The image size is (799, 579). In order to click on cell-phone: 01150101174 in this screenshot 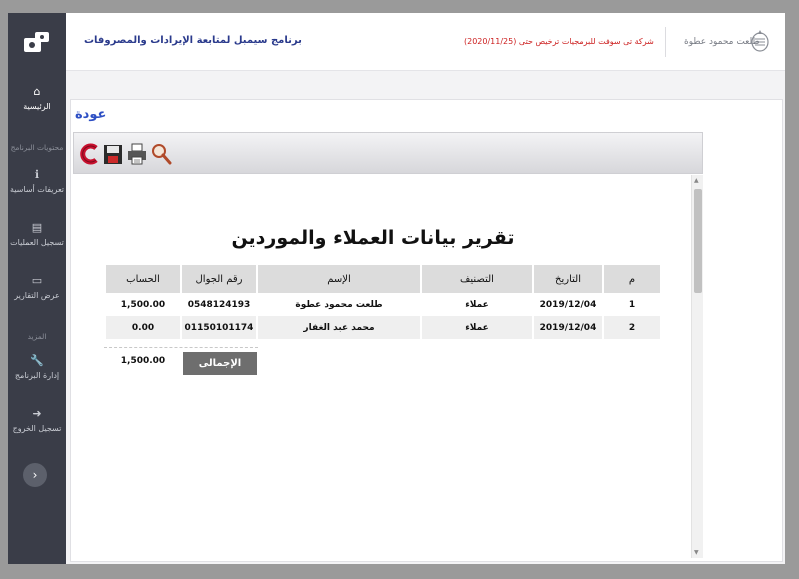, I will do `click(219, 327)`.